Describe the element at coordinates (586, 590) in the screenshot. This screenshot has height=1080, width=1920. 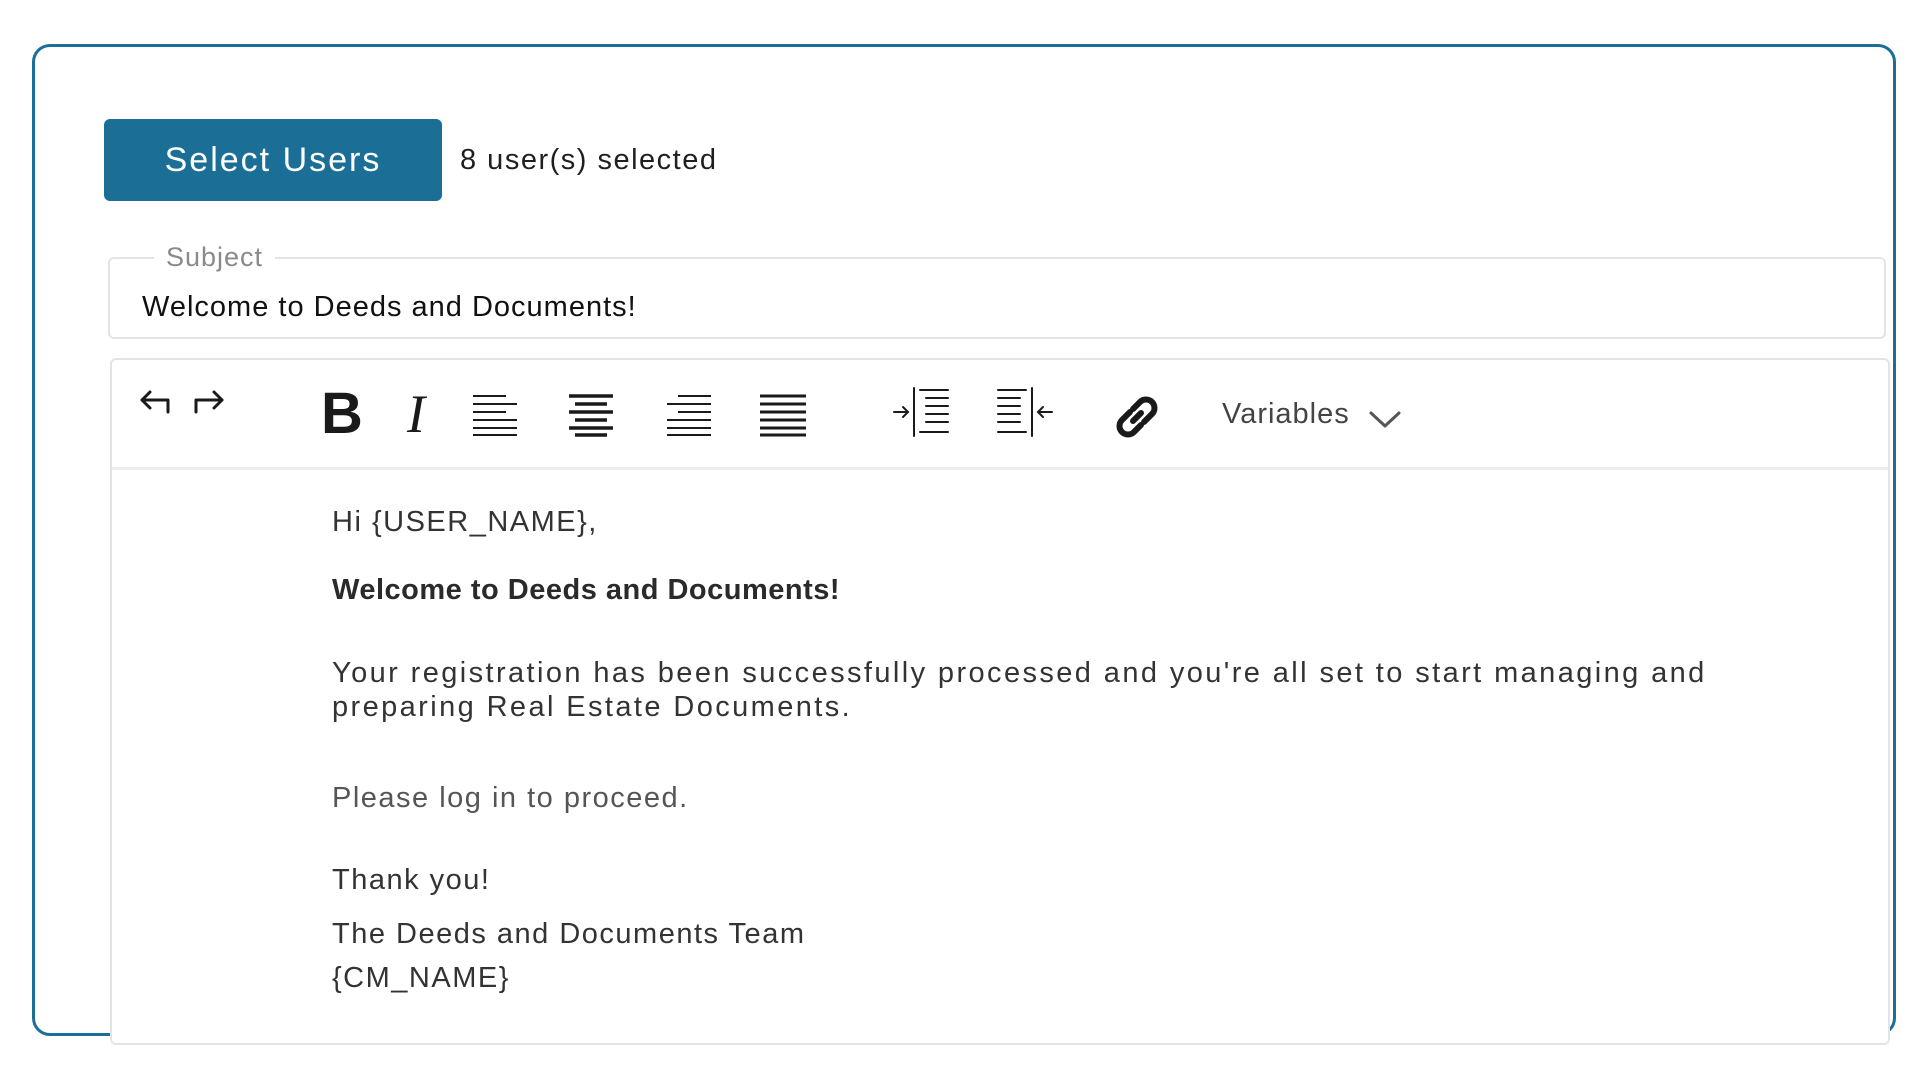
I see `email-heading: Welcome to Deeds and Documents!` at that location.